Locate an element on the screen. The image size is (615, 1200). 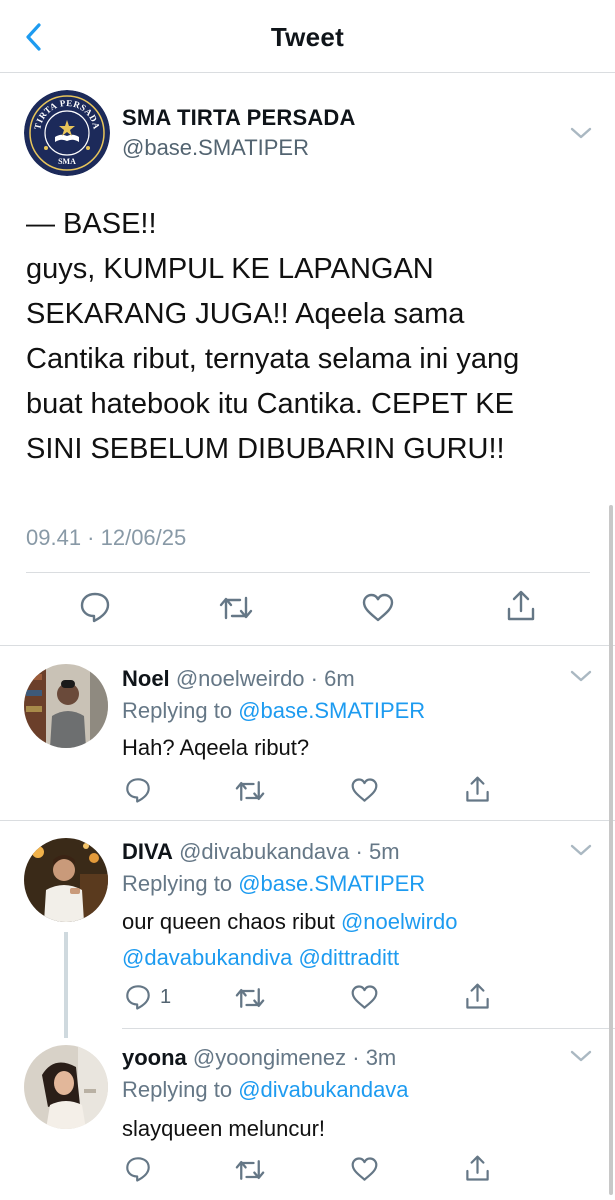
page-title: Tweet is located at coordinates (307, 37).